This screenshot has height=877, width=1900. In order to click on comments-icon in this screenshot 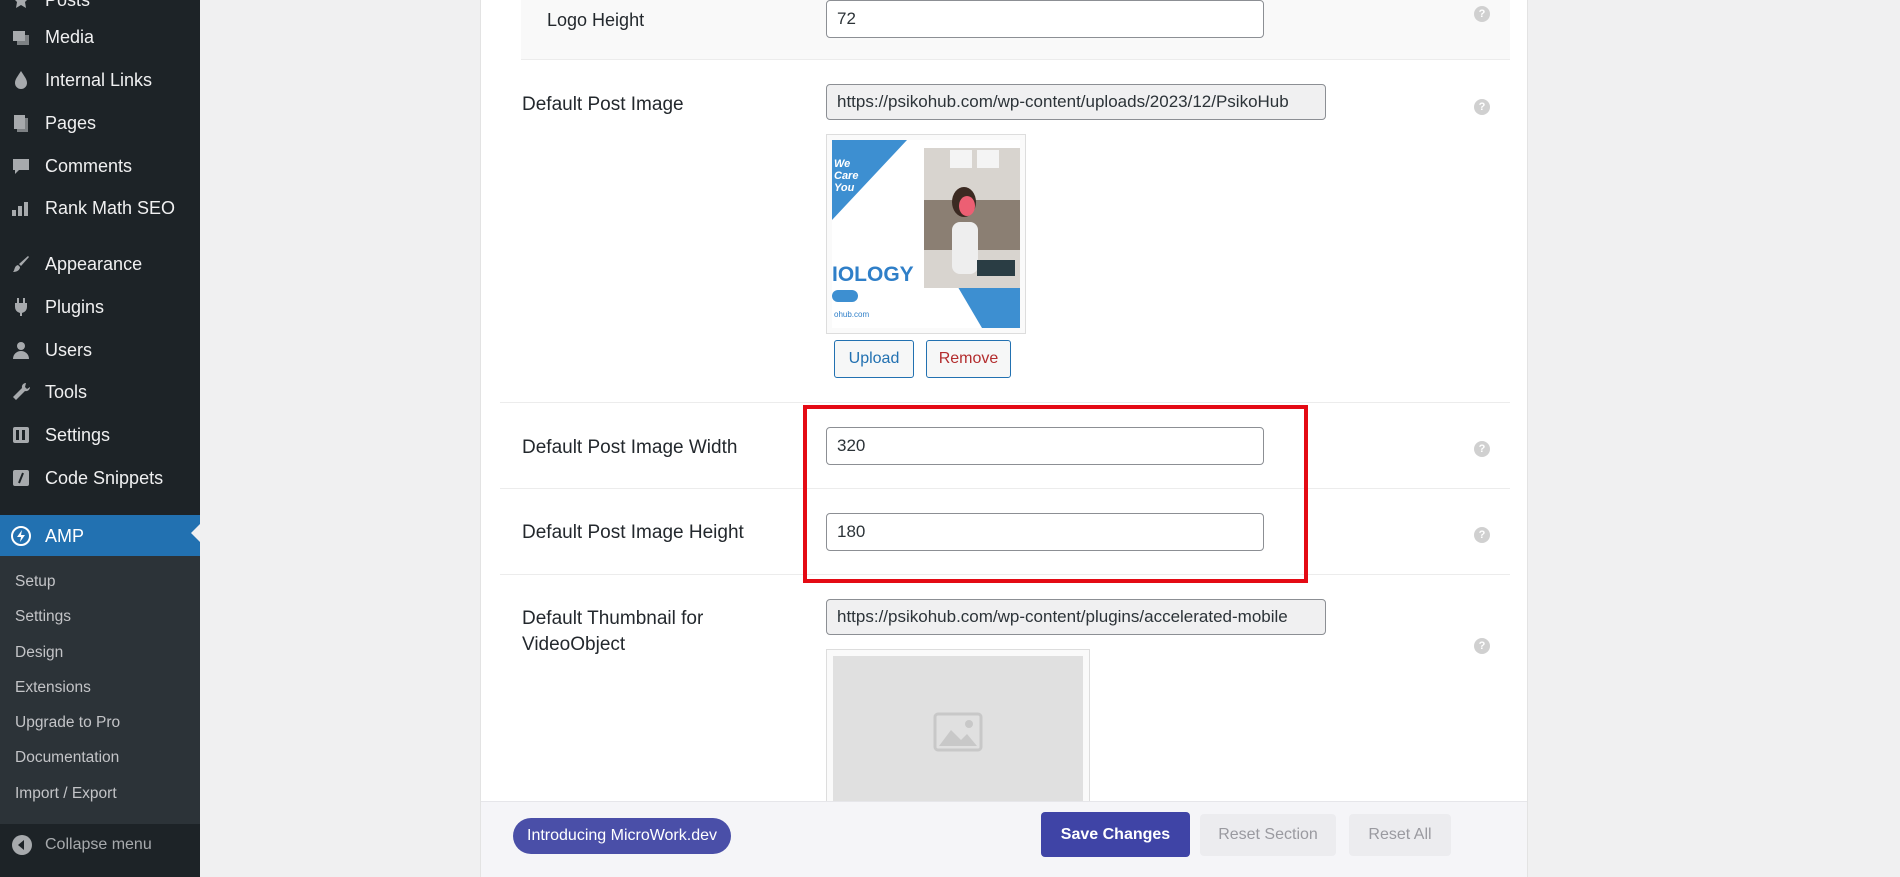, I will do `click(21, 166)`.